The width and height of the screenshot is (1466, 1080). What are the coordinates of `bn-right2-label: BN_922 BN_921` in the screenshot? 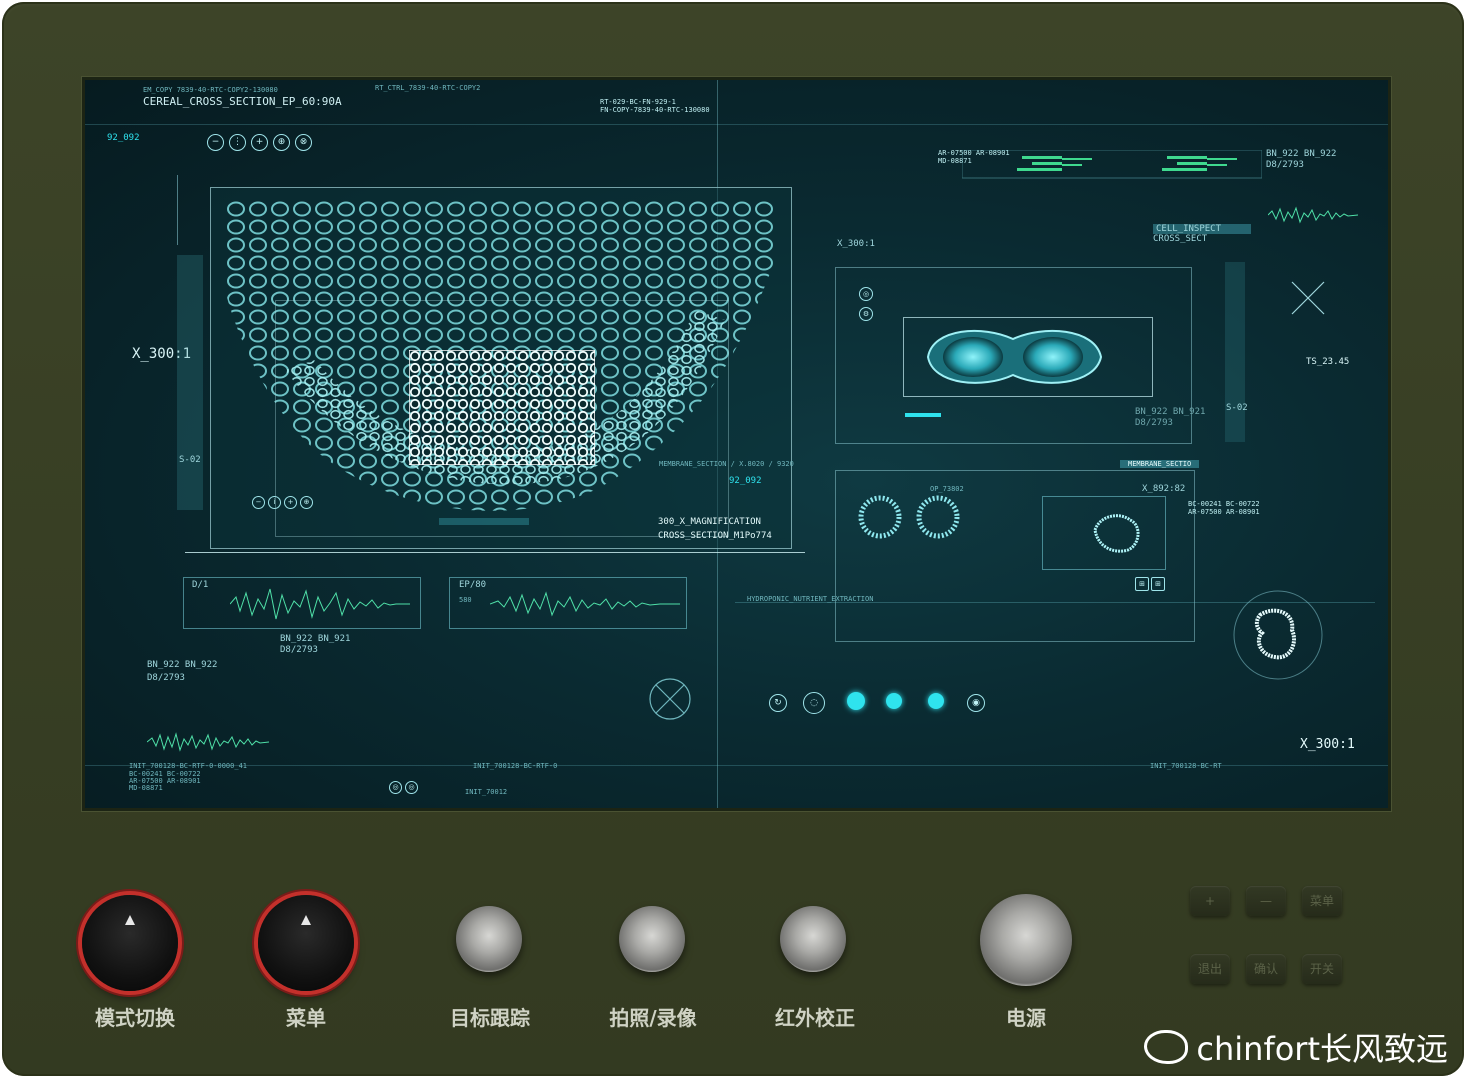 It's located at (1170, 412).